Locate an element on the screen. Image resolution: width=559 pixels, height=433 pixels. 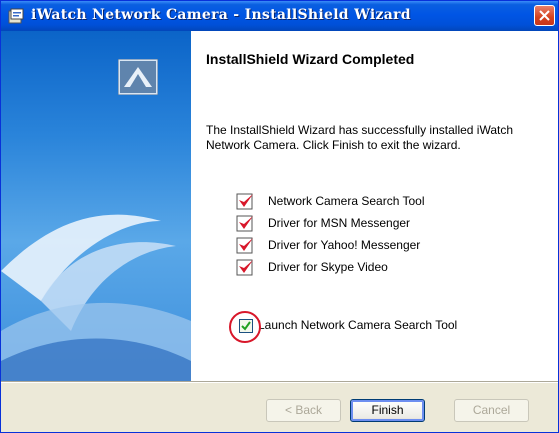
page-title: InstallShield Wizard Completed is located at coordinates (310, 59).